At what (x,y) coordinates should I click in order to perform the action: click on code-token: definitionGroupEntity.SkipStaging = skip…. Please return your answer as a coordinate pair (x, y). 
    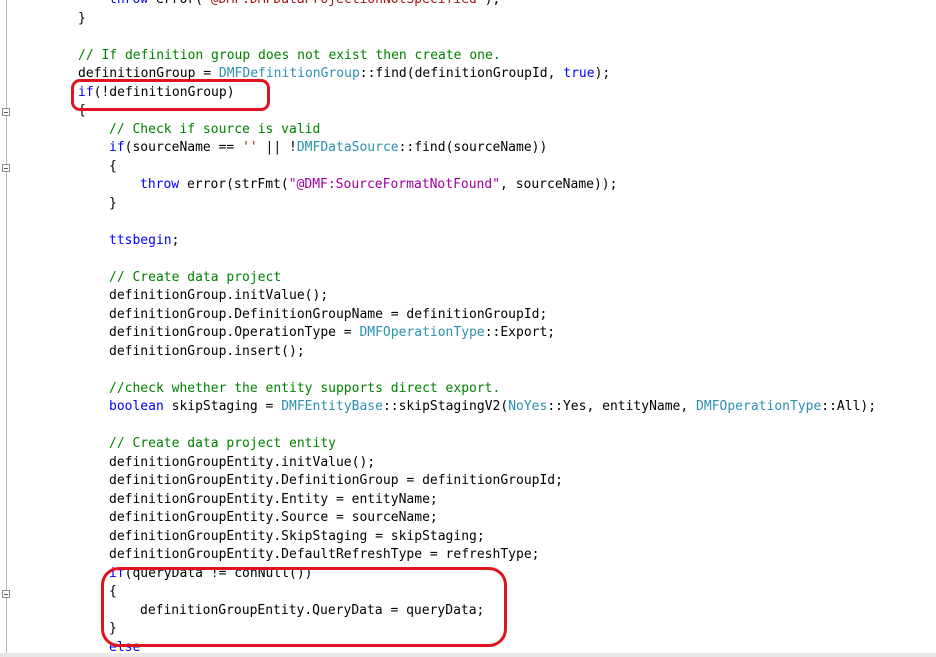
    Looking at the image, I should click on (297, 536).